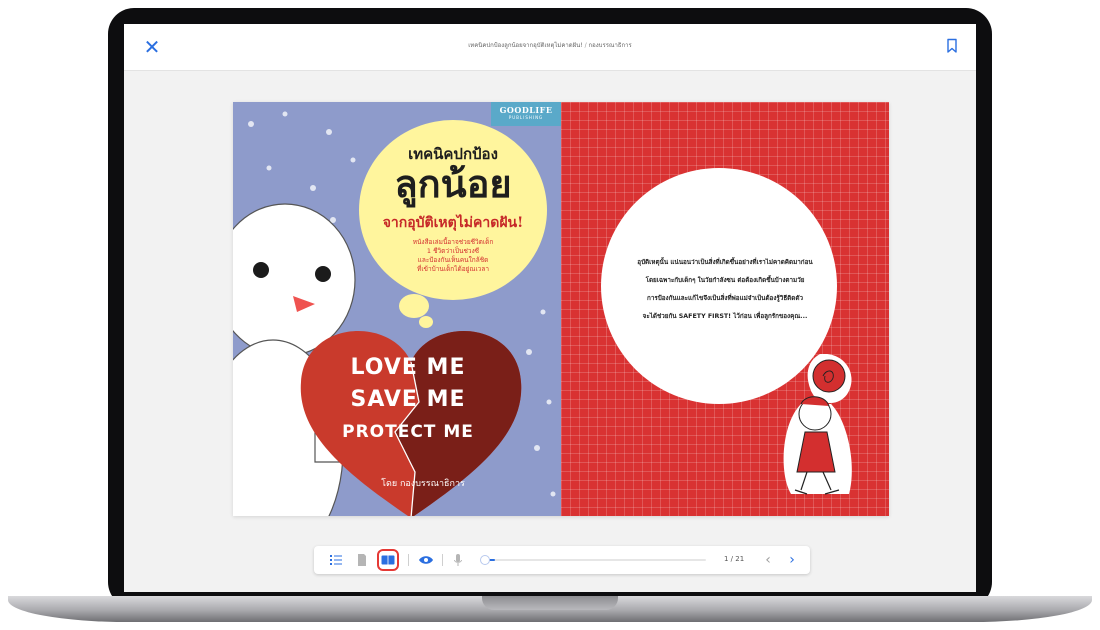  I want to click on close-icon: ✕, so click(152, 47).